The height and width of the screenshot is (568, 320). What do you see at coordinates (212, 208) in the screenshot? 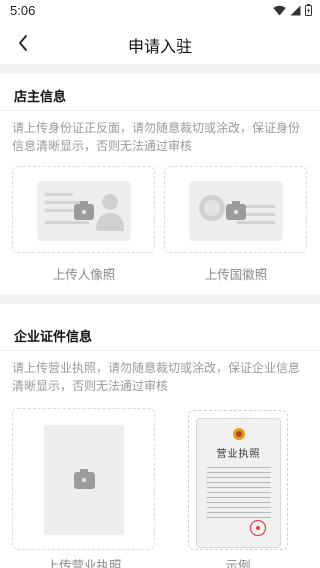
I see `emblem-icon` at bounding box center [212, 208].